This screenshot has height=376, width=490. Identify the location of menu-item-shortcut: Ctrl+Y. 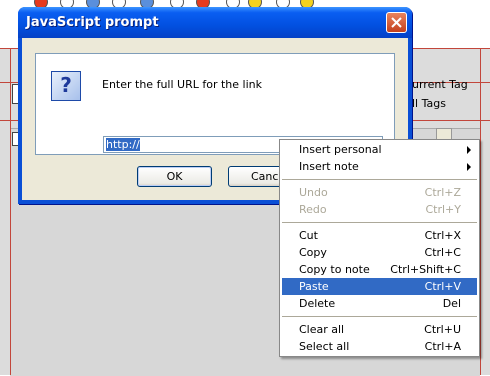
(443, 209).